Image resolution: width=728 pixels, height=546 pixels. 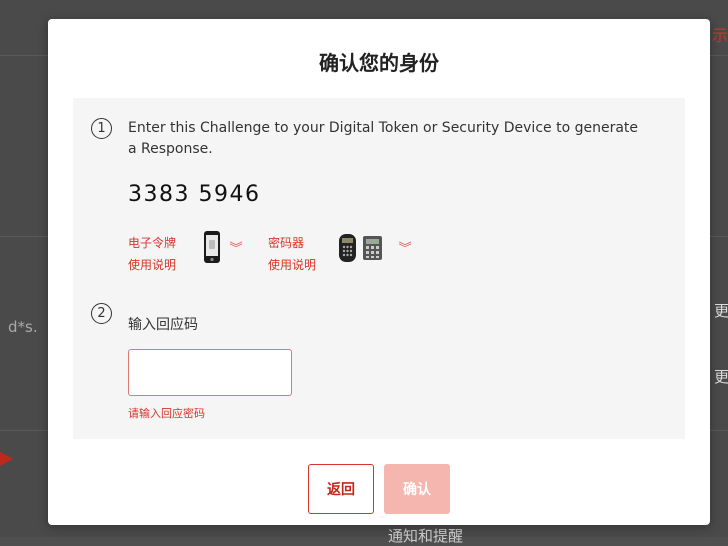 What do you see at coordinates (210, 372) in the screenshot?
I see `response-code-input` at bounding box center [210, 372].